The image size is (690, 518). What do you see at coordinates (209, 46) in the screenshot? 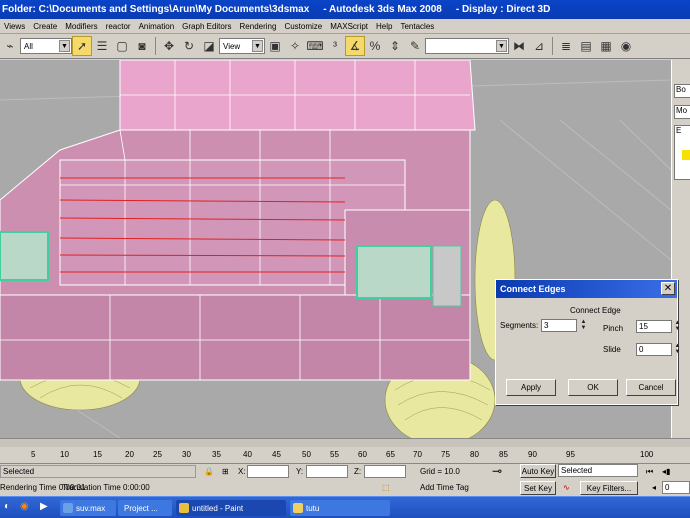
I see `scale-icon: ◪` at bounding box center [209, 46].